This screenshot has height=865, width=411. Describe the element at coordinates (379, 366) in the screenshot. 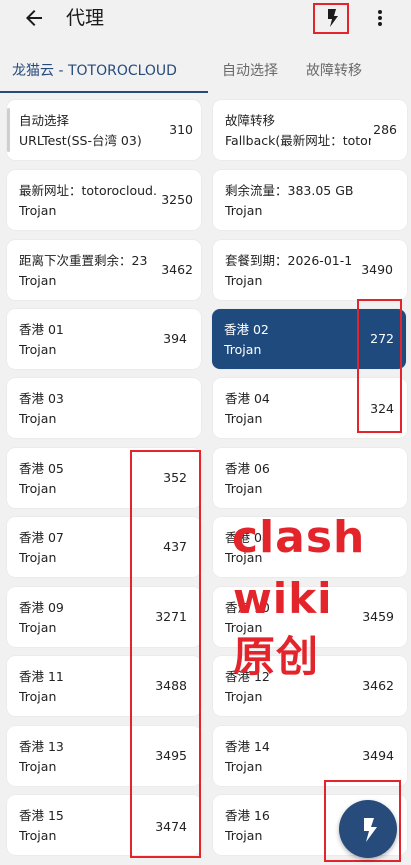

I see `annotation-box-delays-right` at that location.